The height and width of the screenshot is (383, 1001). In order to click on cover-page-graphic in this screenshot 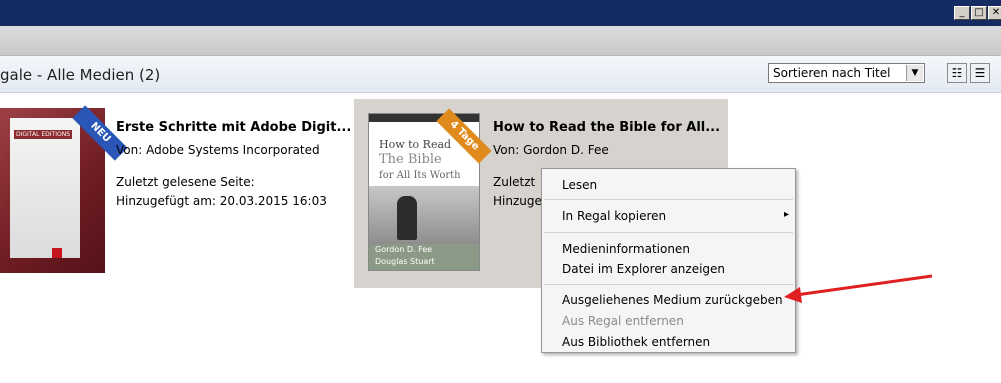, I will do `click(45, 188)`.